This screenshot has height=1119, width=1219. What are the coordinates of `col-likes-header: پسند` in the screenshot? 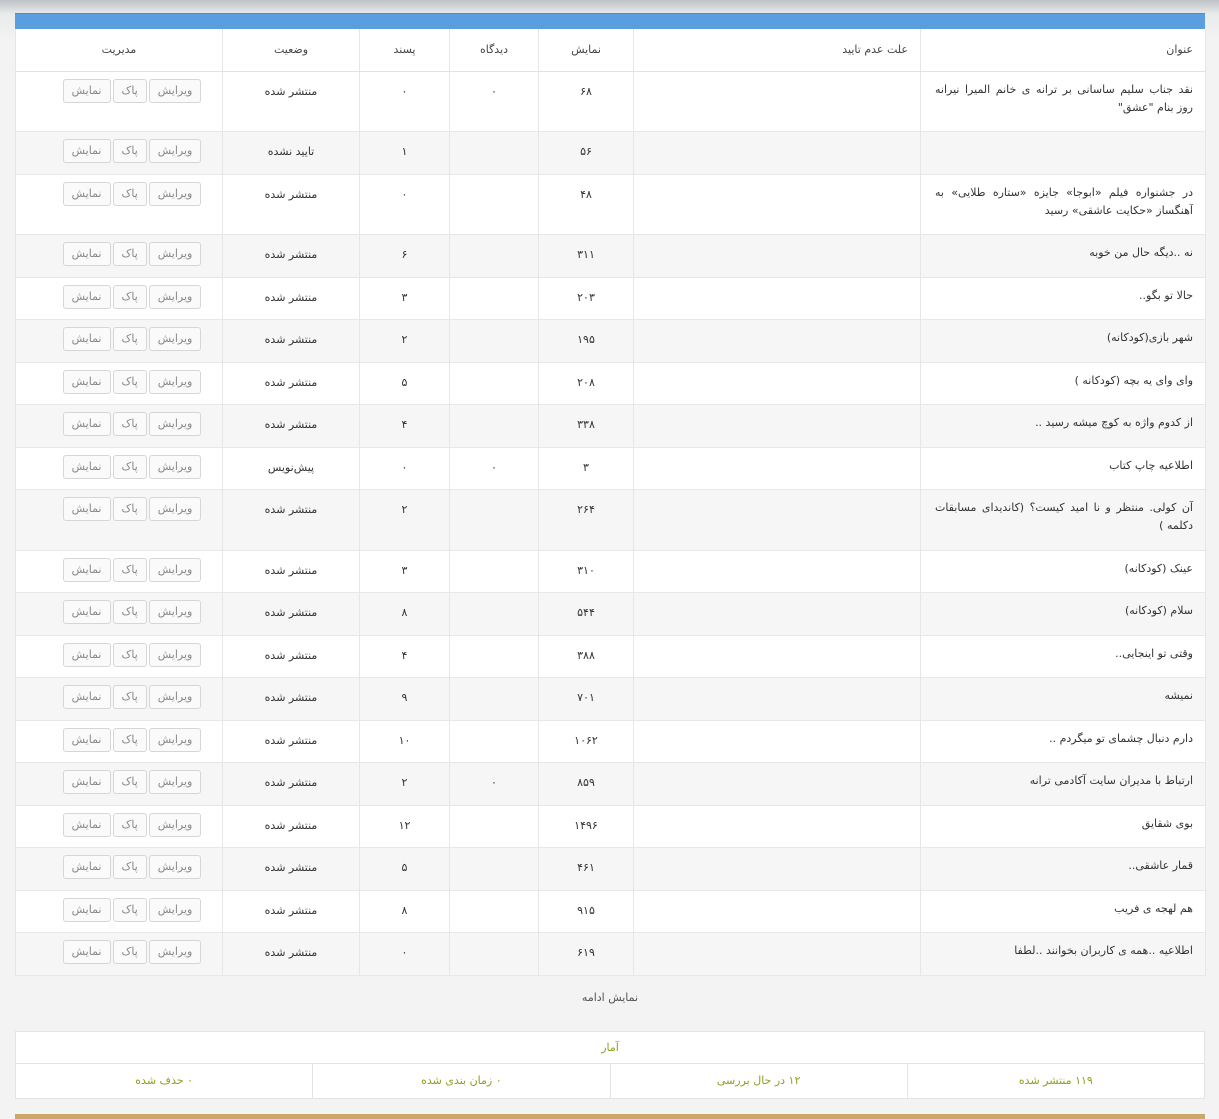 It's located at (404, 50).